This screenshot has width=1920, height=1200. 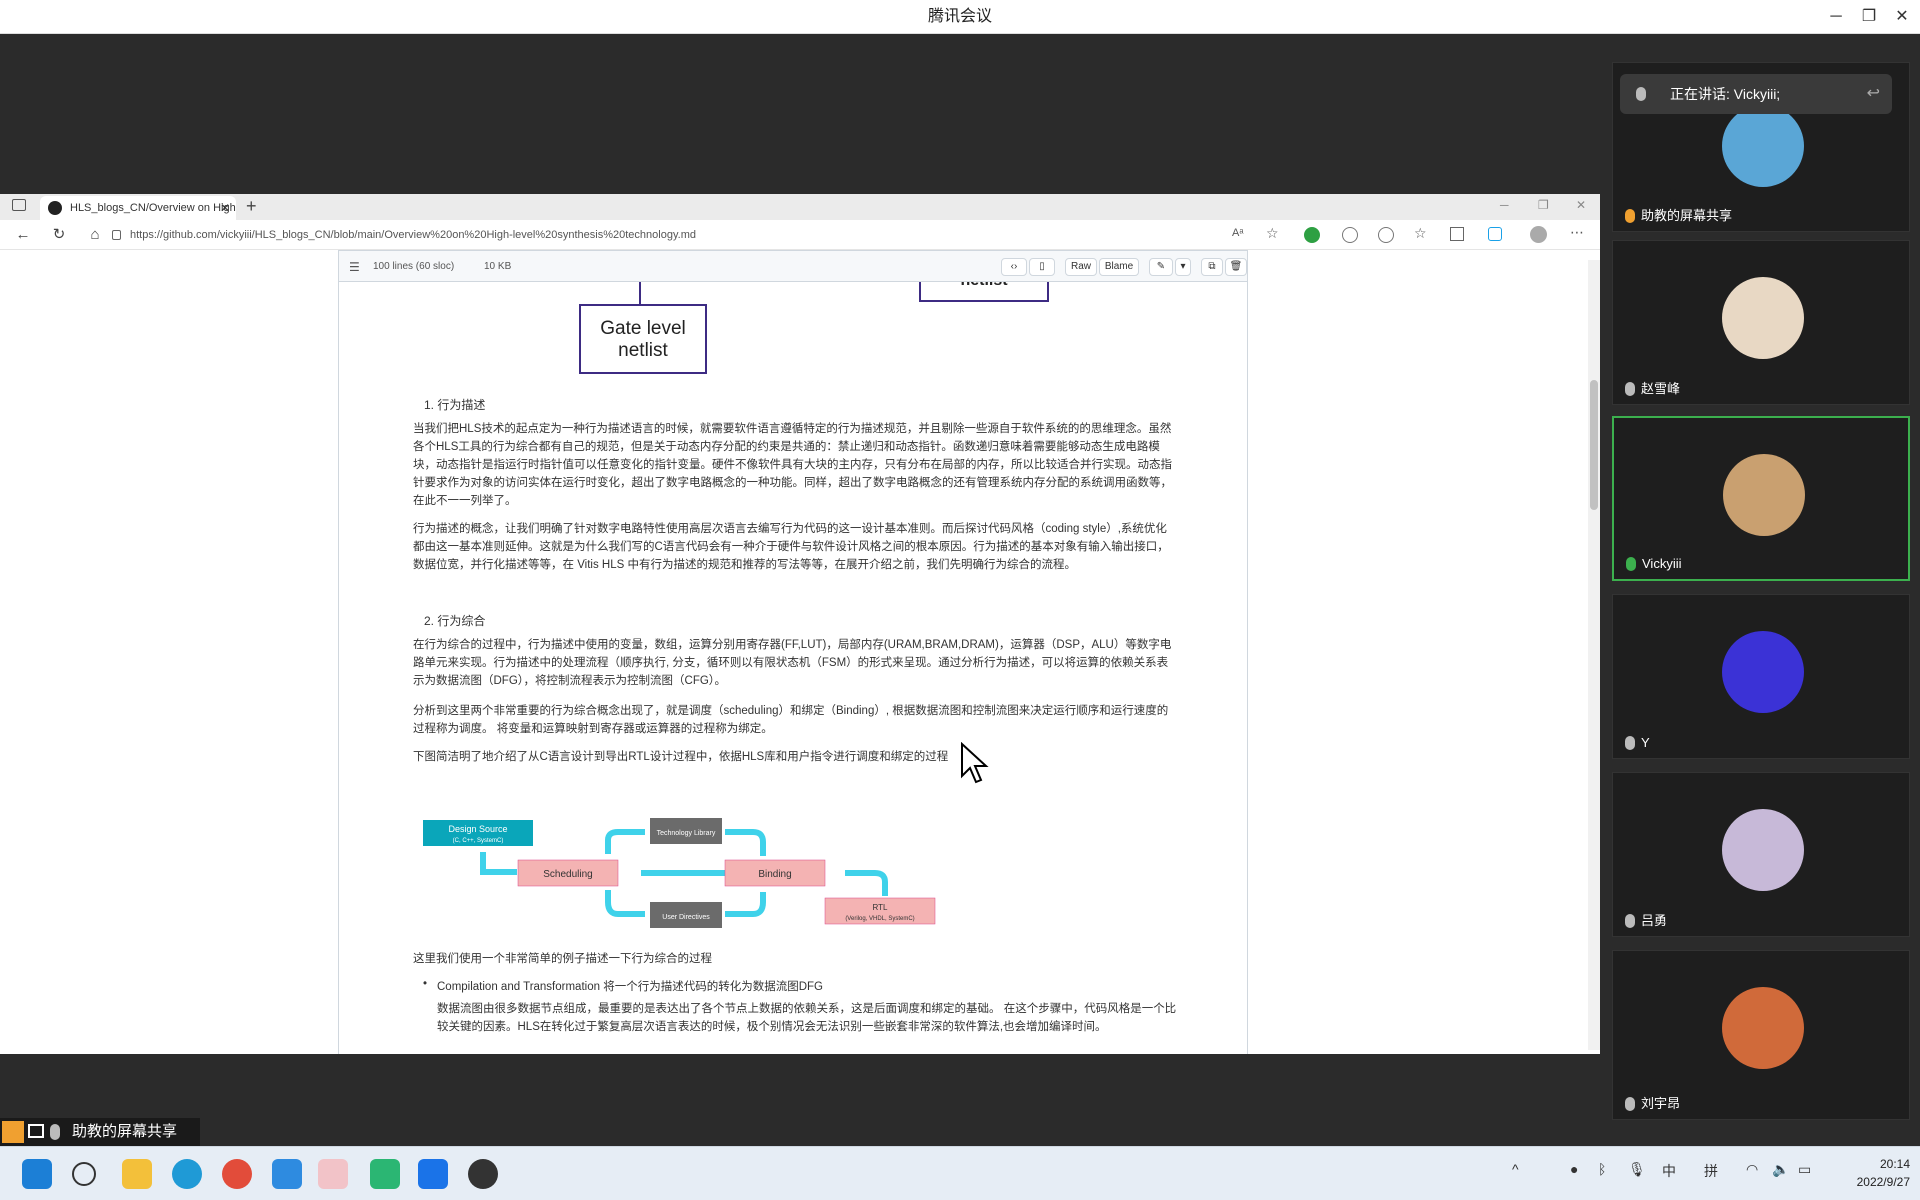 What do you see at coordinates (1756, 94) in the screenshot?
I see `speaking-indicator: 正在讲话: Vickyiii; ↩` at bounding box center [1756, 94].